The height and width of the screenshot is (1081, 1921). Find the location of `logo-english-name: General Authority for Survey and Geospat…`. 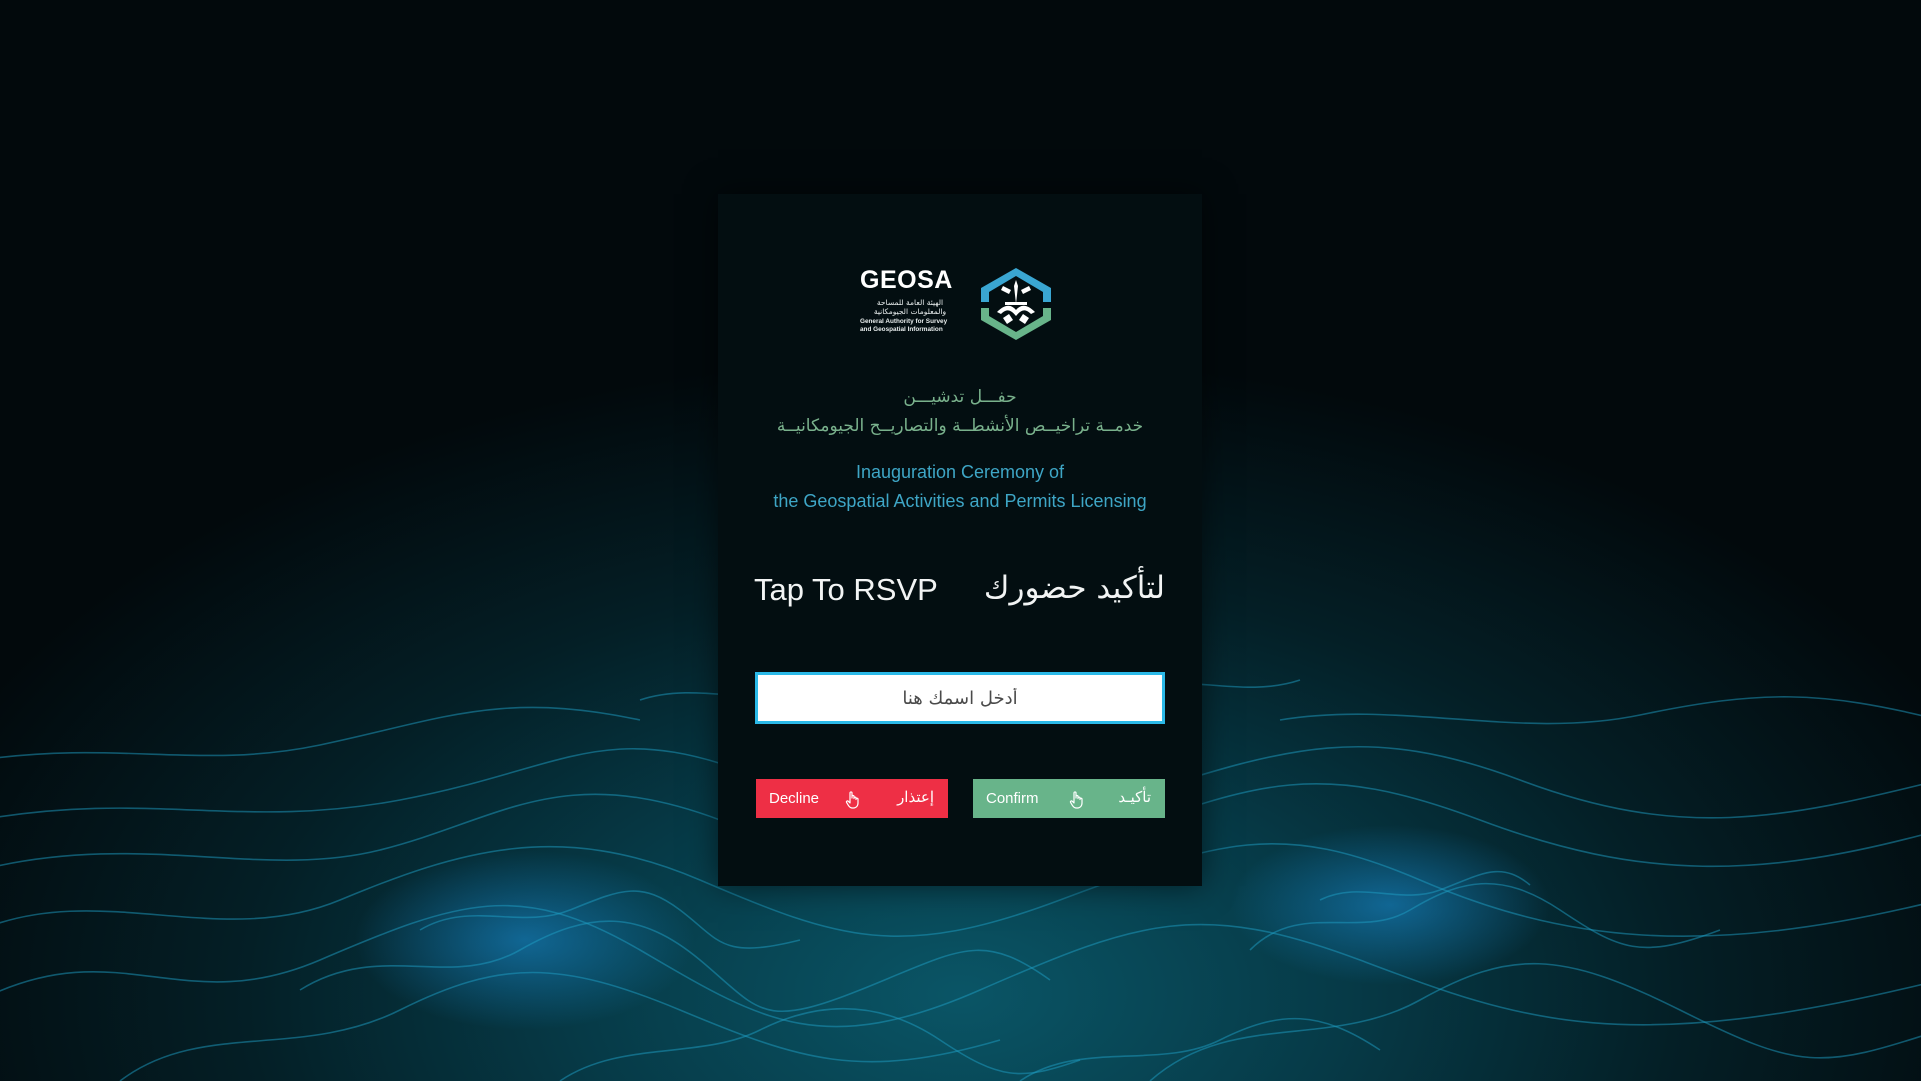

logo-english-name: General Authority for Survey and Geospat… is located at coordinates (912, 325).